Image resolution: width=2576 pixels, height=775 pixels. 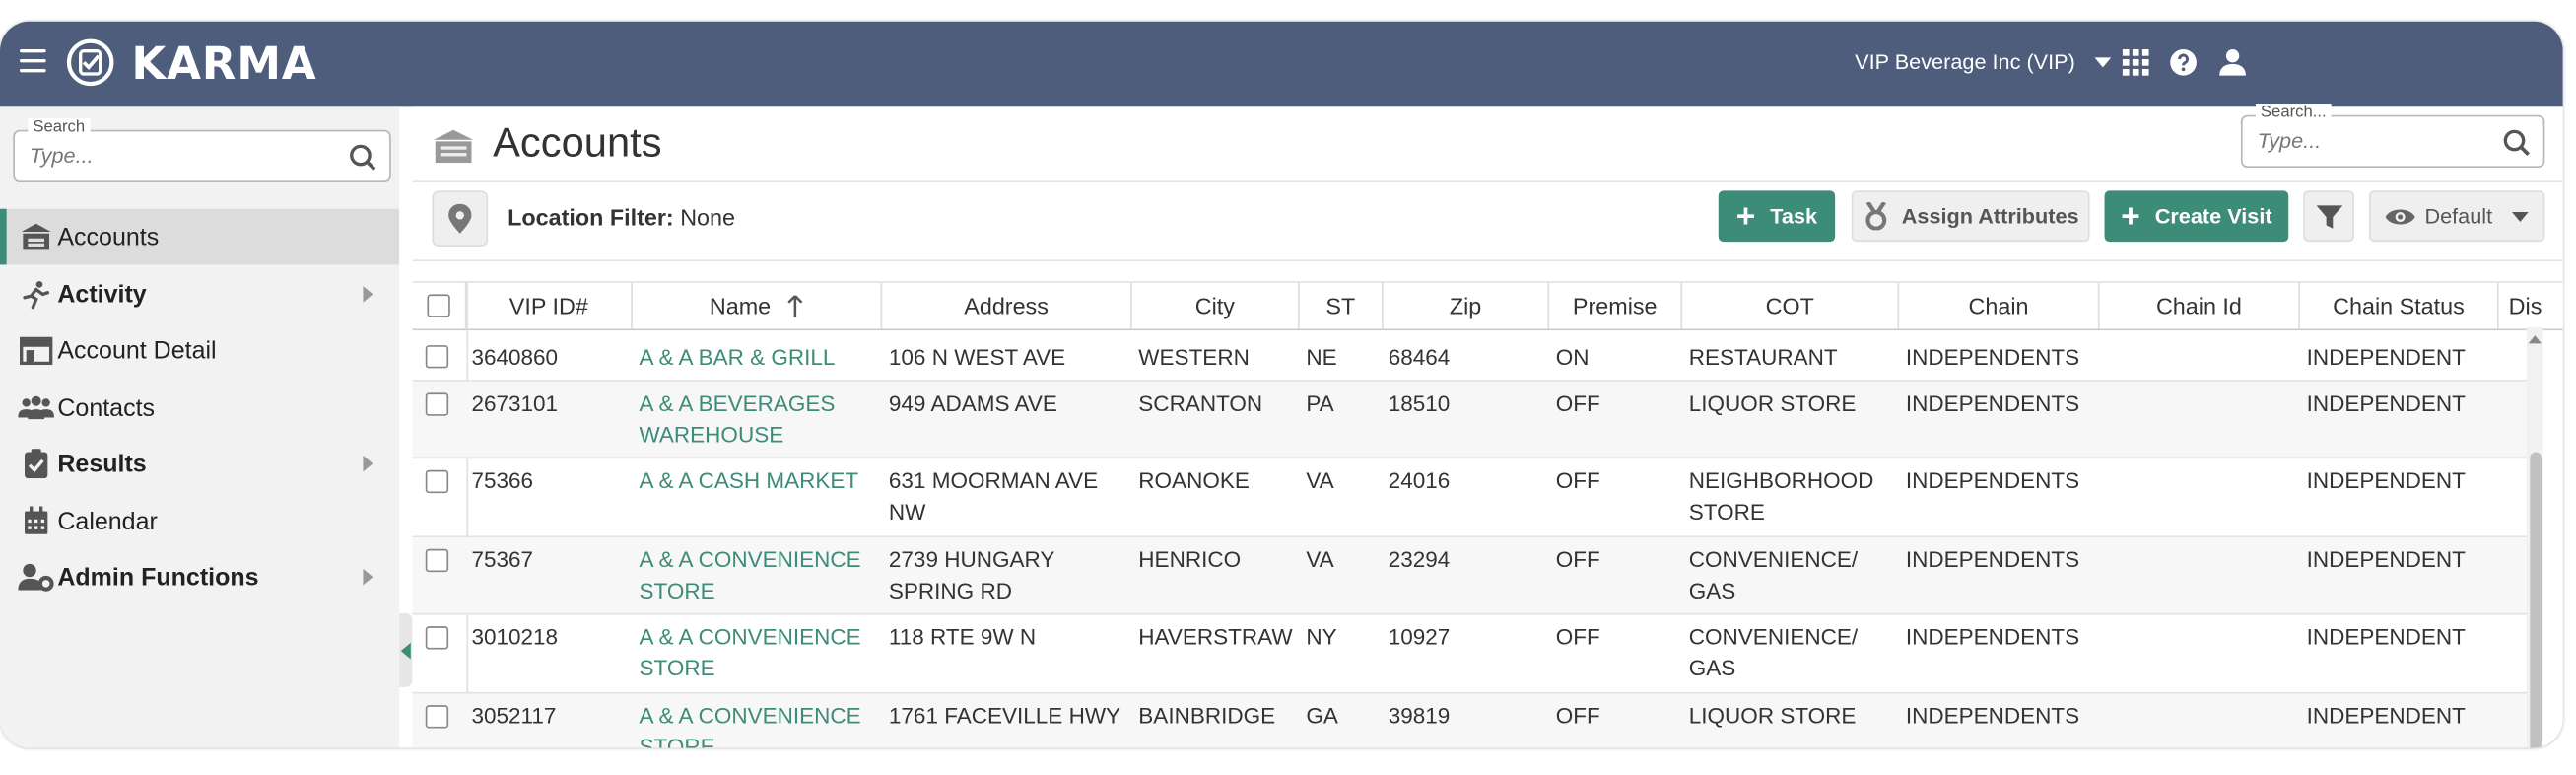 I want to click on create-visit-label: Create Visit, so click(x=2213, y=216).